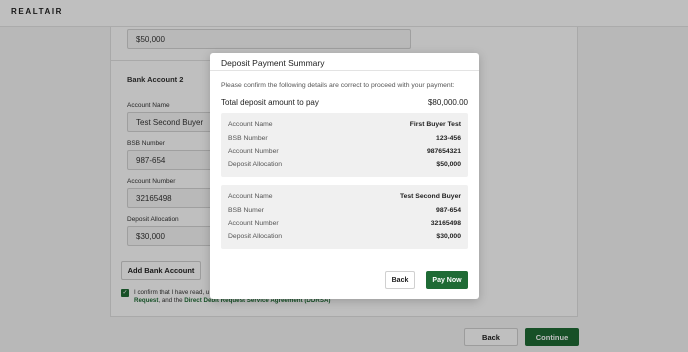 Image resolution: width=688 pixels, height=352 pixels. What do you see at coordinates (344, 166) in the screenshot?
I see `summary-row-allocation: Deposit Allocation $50,000` at bounding box center [344, 166].